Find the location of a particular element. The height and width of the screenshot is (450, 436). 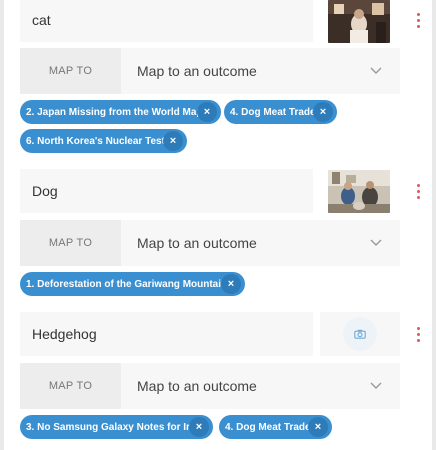

outcome-tag: 2. Japan Missing from the World Map × is located at coordinates (120, 112).